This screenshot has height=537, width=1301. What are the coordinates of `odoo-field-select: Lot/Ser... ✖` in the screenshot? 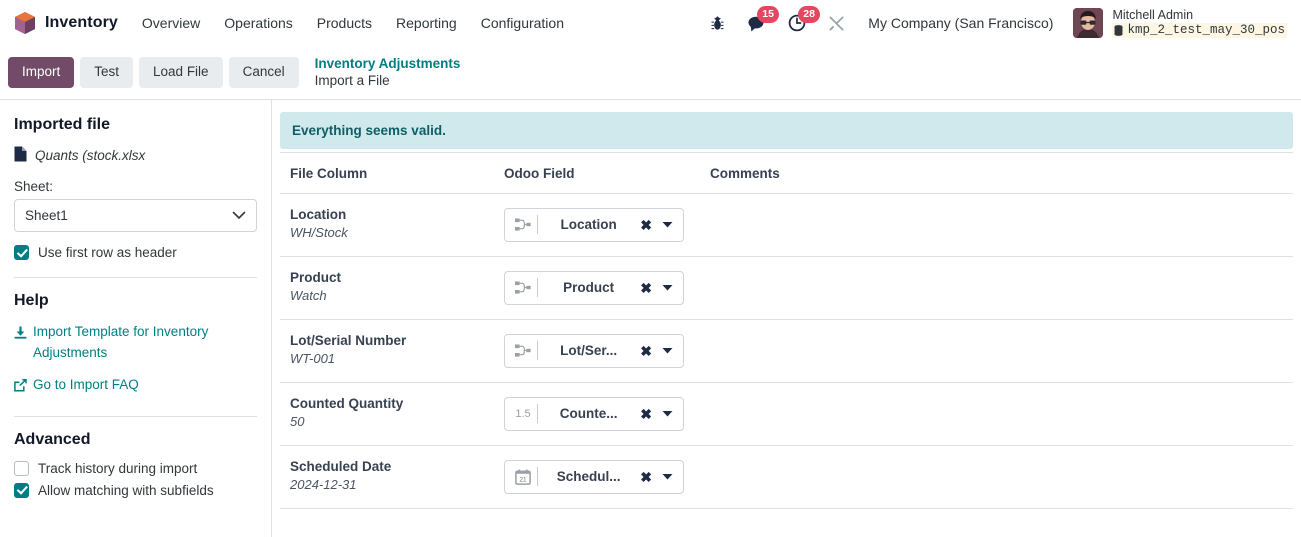 It's located at (594, 350).